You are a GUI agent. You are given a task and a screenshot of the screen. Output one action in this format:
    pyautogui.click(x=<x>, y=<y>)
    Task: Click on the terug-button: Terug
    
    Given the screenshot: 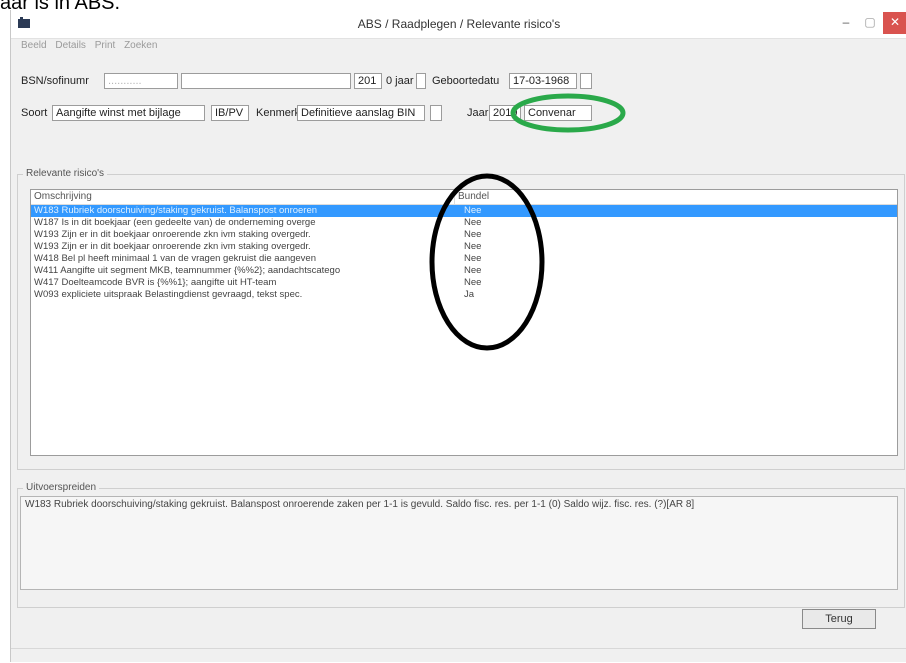 What is the action you would take?
    pyautogui.click(x=839, y=619)
    